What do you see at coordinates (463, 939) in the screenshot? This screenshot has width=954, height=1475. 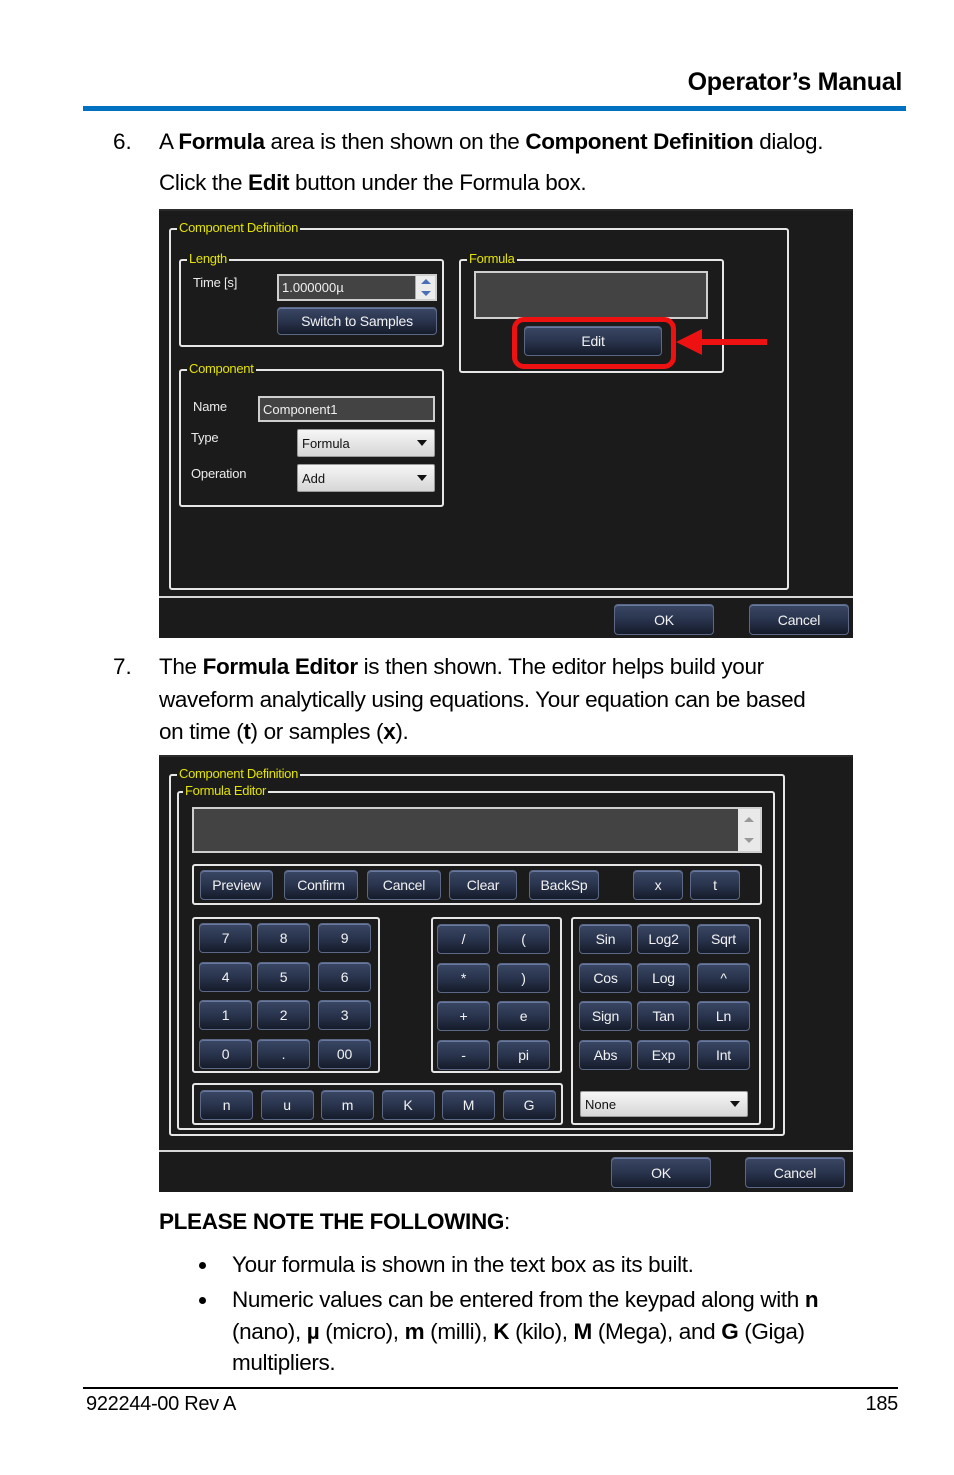 I see `operator-button: /` at bounding box center [463, 939].